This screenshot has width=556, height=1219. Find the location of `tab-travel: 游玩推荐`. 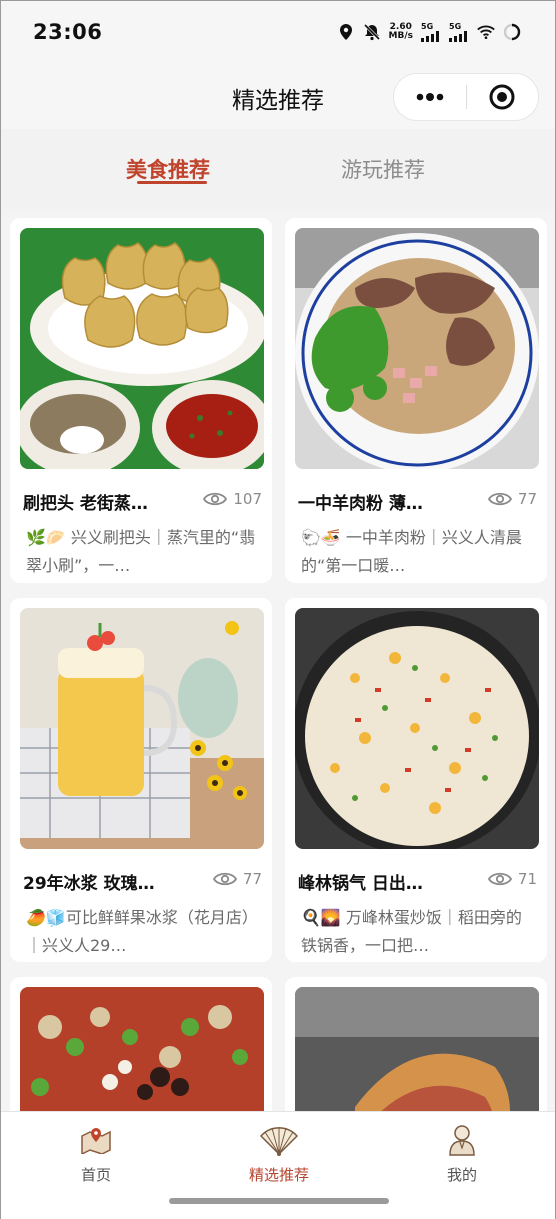

tab-travel: 游玩推荐 is located at coordinates (383, 169).